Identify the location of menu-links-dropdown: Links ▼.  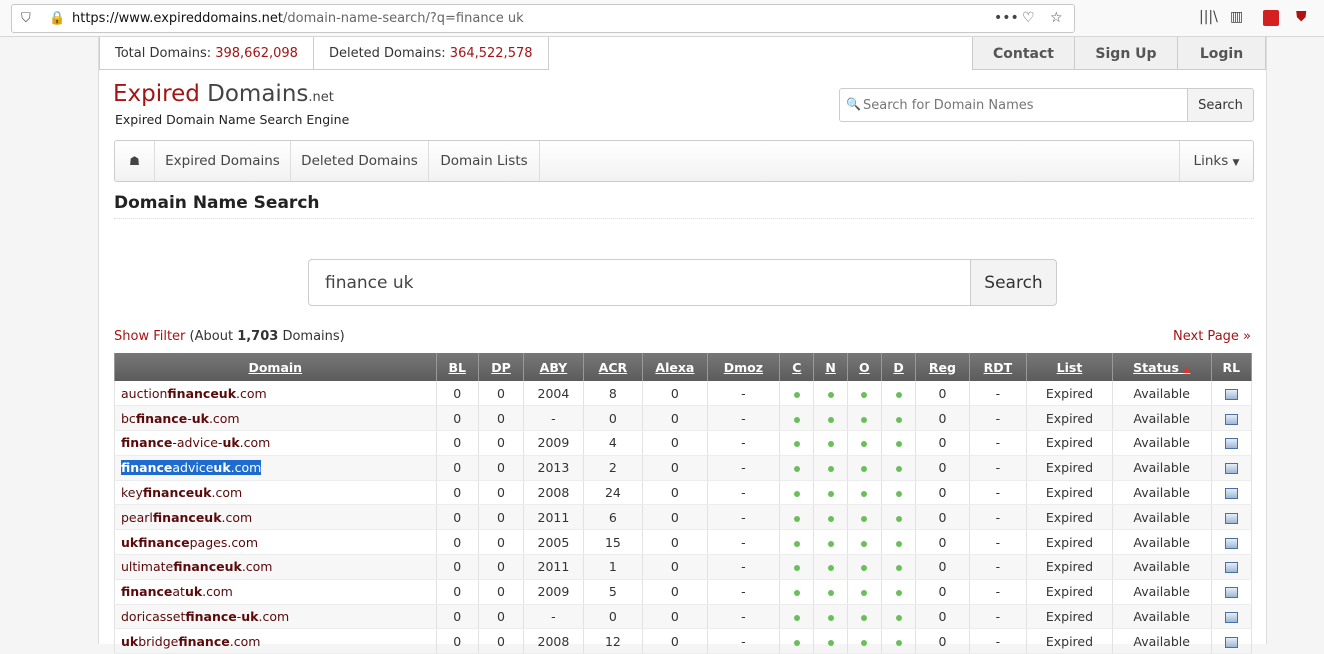
(1216, 161).